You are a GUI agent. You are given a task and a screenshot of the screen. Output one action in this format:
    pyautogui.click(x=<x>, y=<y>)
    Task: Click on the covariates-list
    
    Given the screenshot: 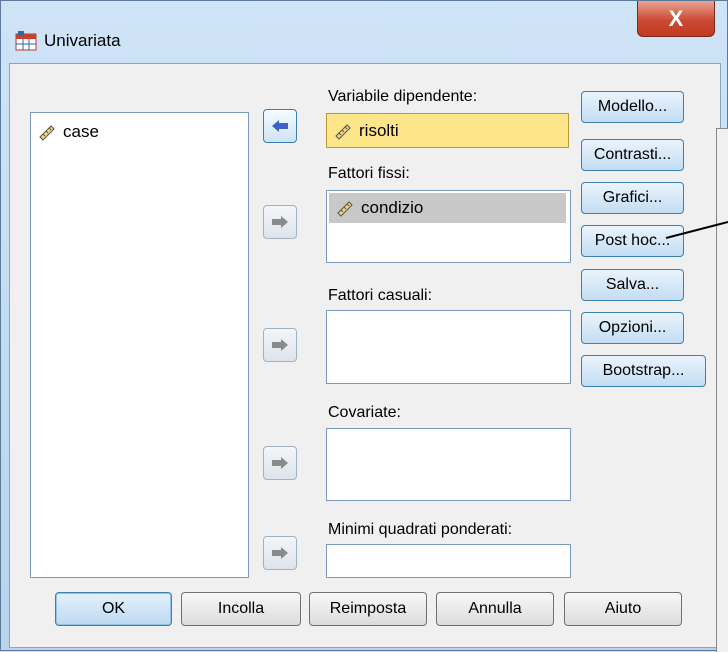 What is the action you would take?
    pyautogui.click(x=448, y=464)
    